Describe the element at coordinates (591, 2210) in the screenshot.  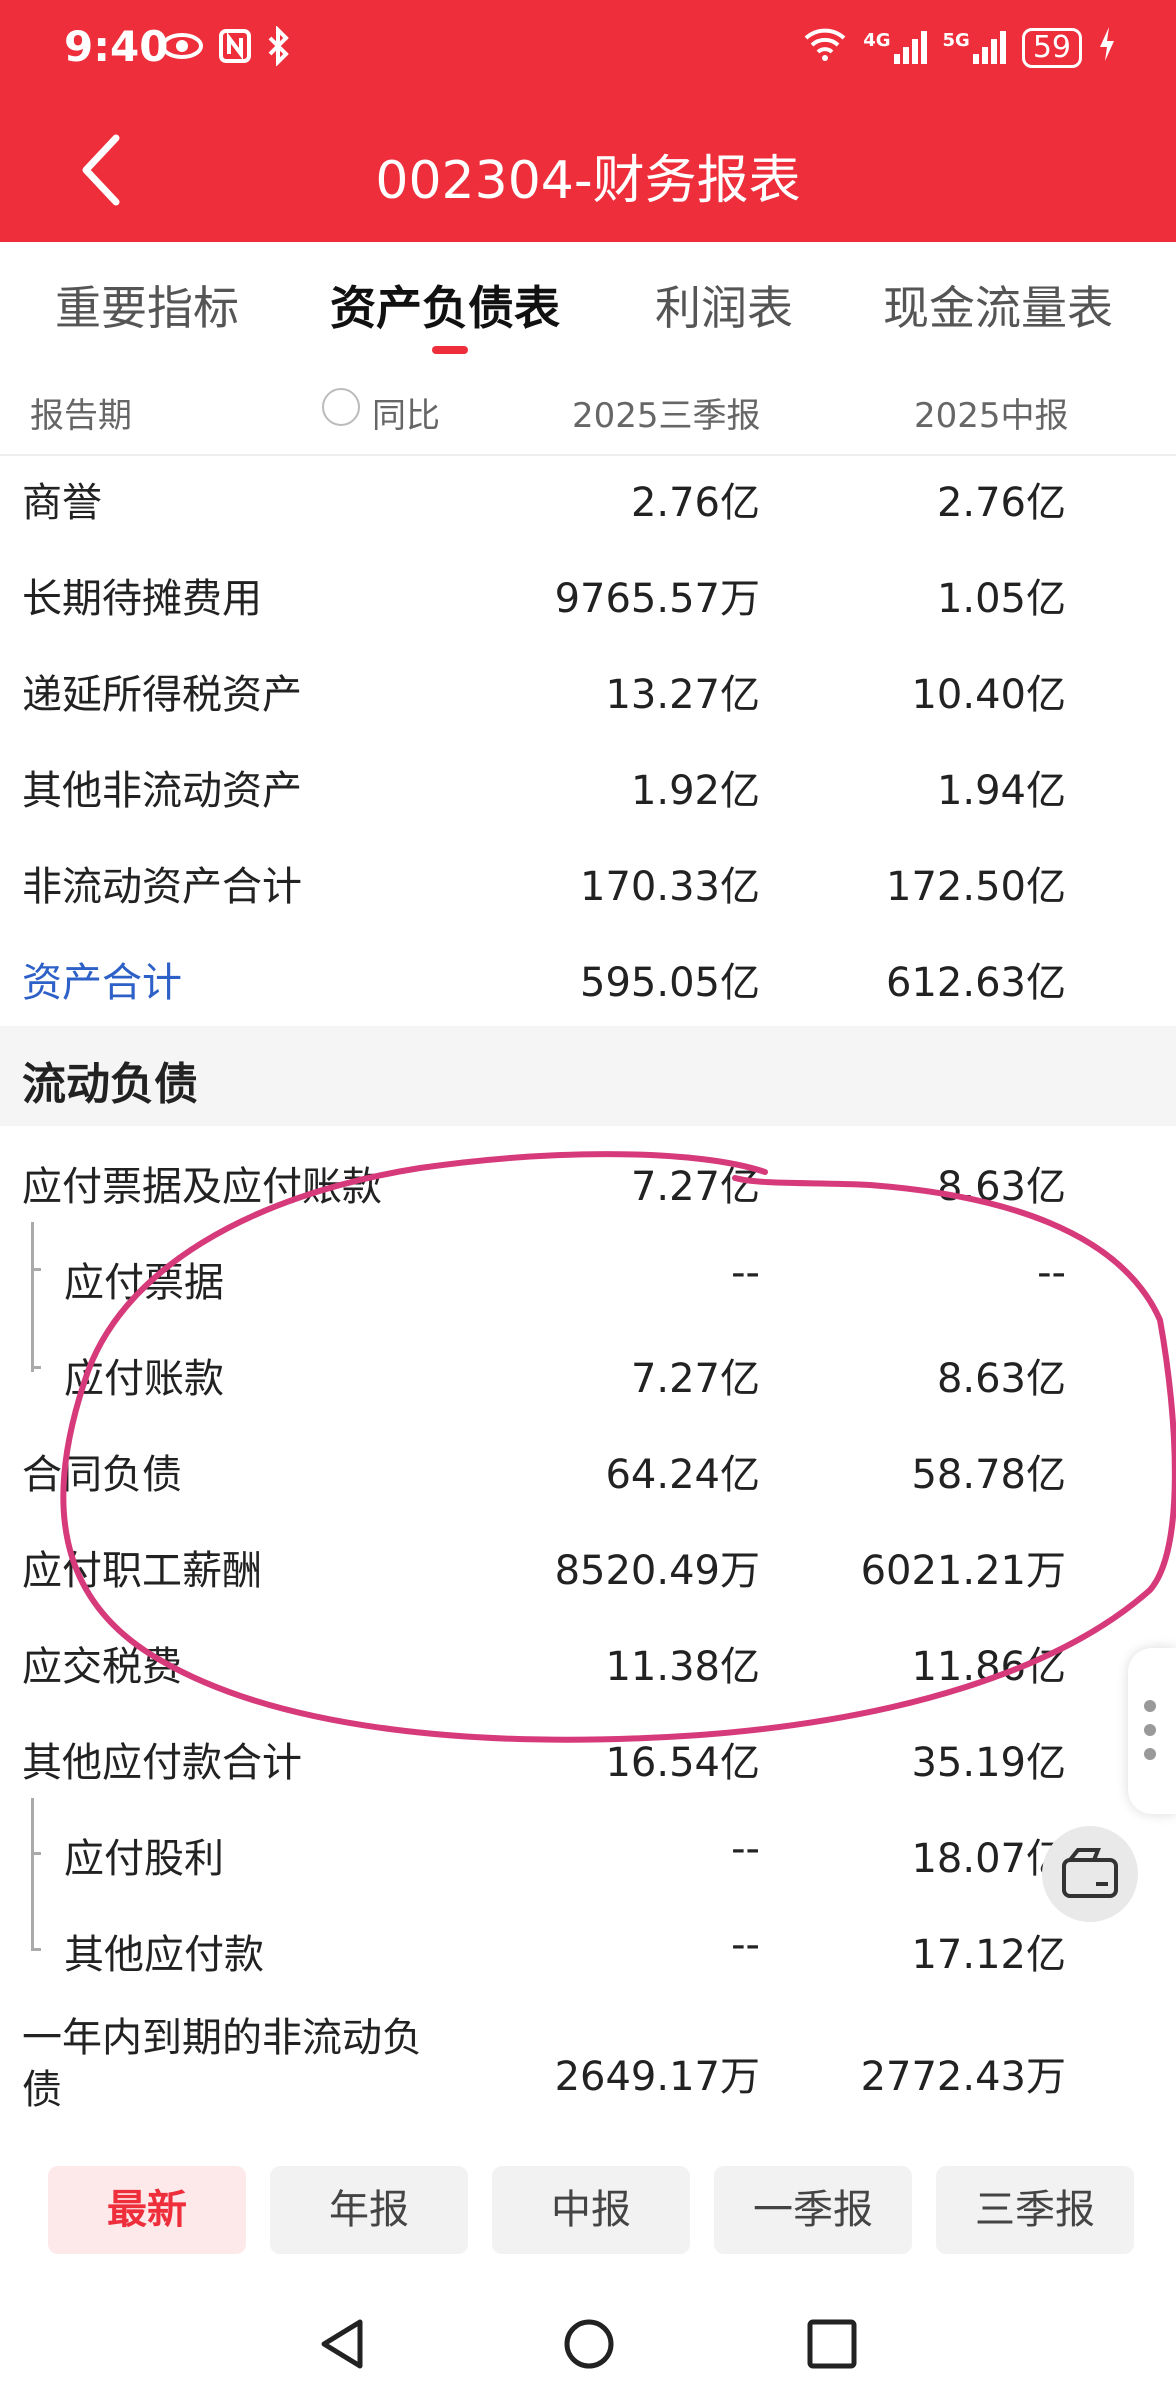
I see `filter-interim: 中报` at that location.